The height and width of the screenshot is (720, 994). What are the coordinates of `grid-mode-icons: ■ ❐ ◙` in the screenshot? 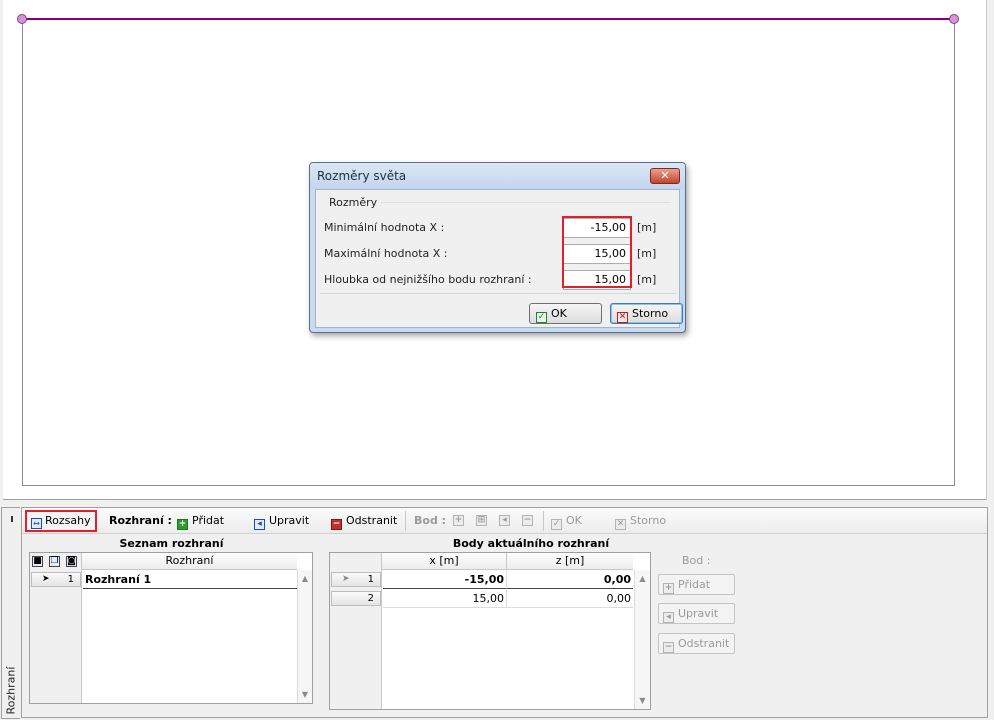 It's located at (56, 562).